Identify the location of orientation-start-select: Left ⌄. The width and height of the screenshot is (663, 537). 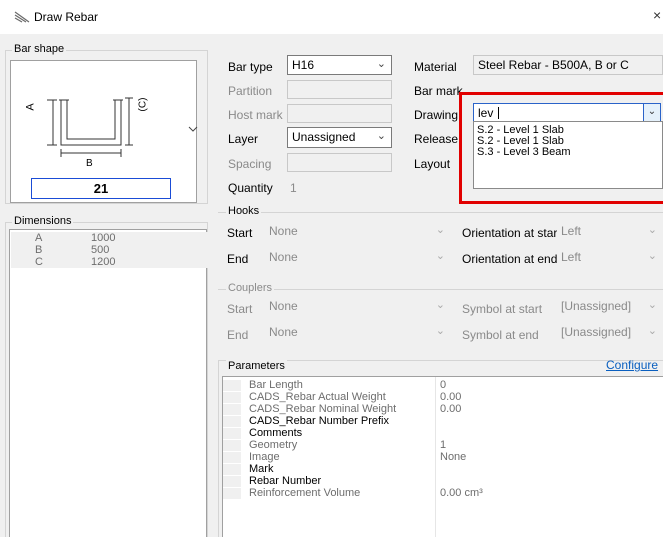
(609, 231).